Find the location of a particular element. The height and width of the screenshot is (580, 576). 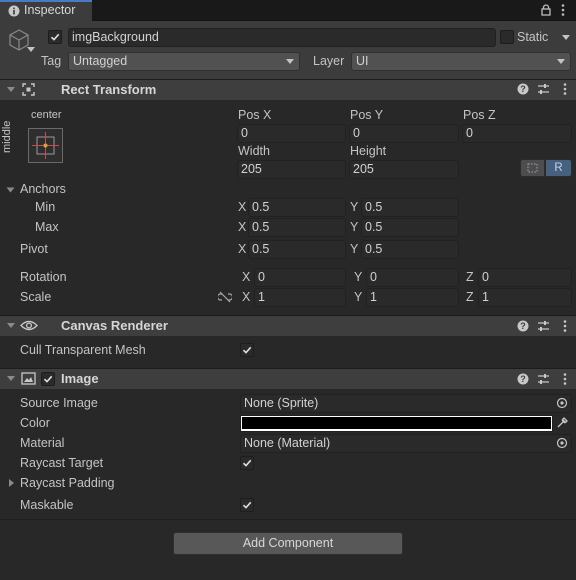

color-swatch is located at coordinates (396, 423).